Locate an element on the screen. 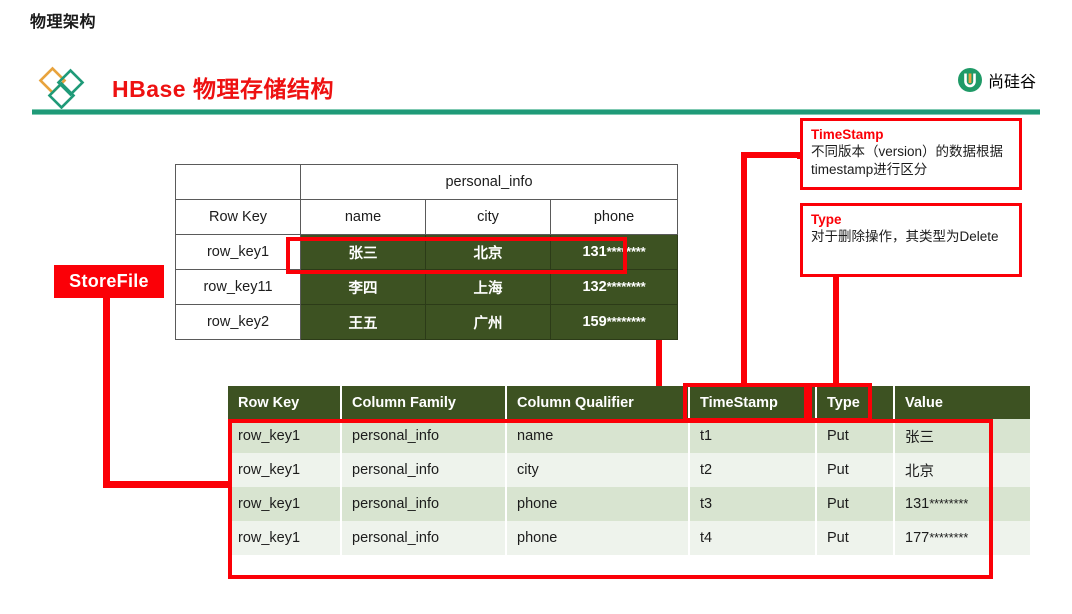 The height and width of the screenshot is (614, 1072). upper-header-rowkey: Row Key is located at coordinates (238, 217).